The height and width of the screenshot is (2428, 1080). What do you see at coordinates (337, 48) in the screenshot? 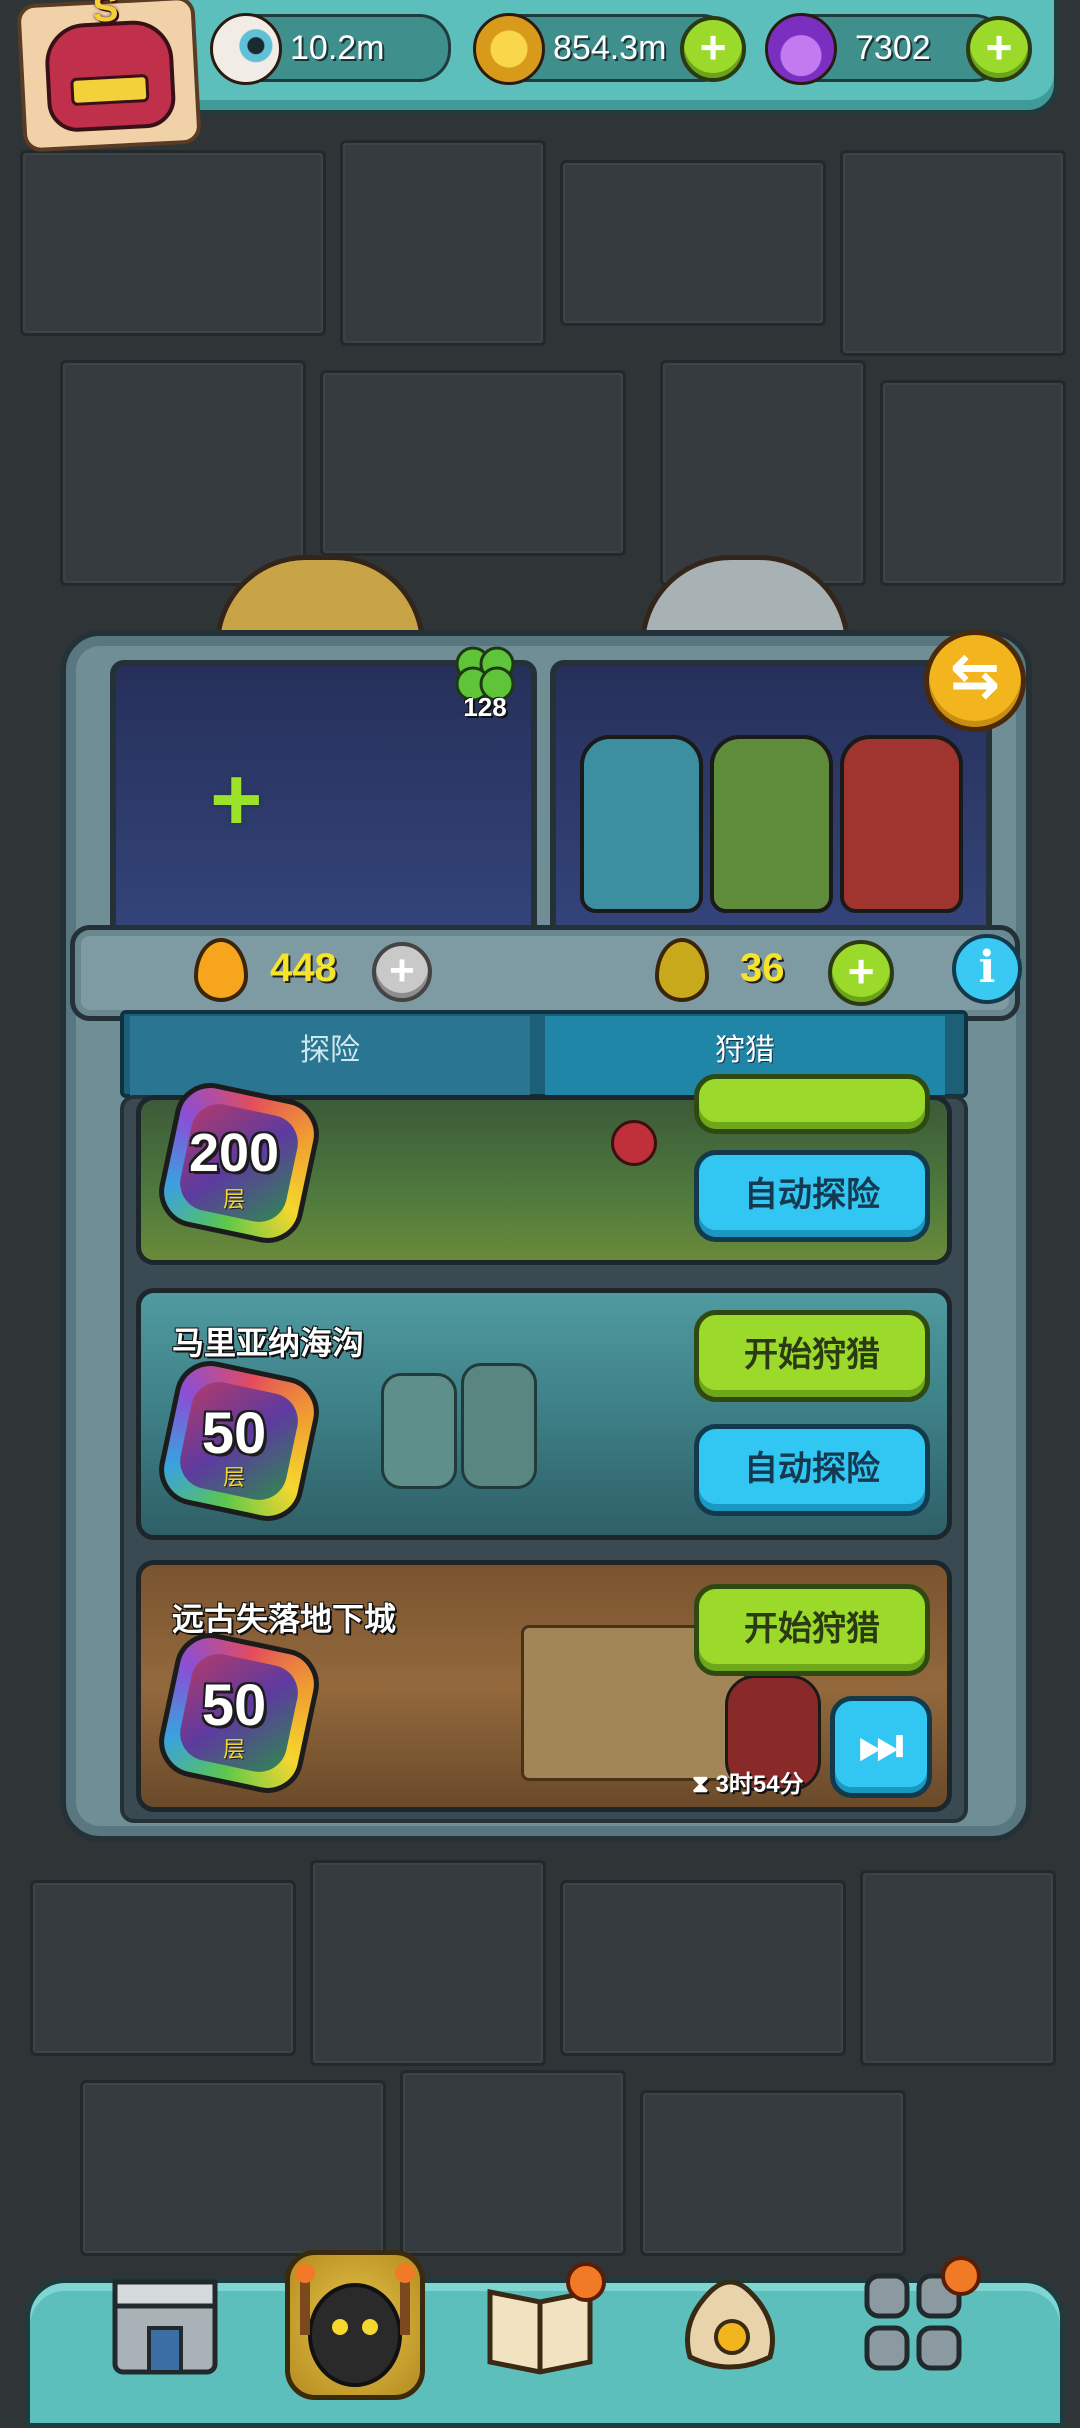
I see `eyes-value: 10.2m` at bounding box center [337, 48].